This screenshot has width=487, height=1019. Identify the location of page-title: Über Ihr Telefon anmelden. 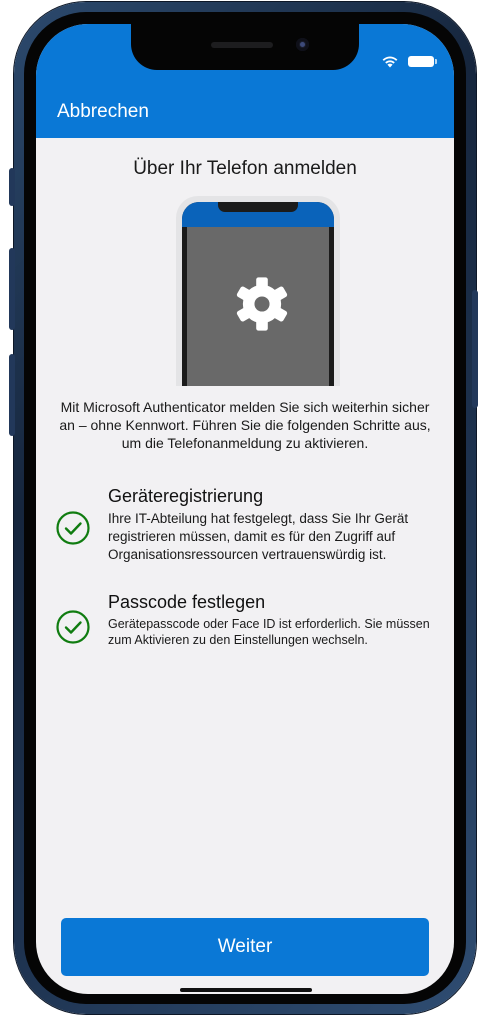
(245, 168).